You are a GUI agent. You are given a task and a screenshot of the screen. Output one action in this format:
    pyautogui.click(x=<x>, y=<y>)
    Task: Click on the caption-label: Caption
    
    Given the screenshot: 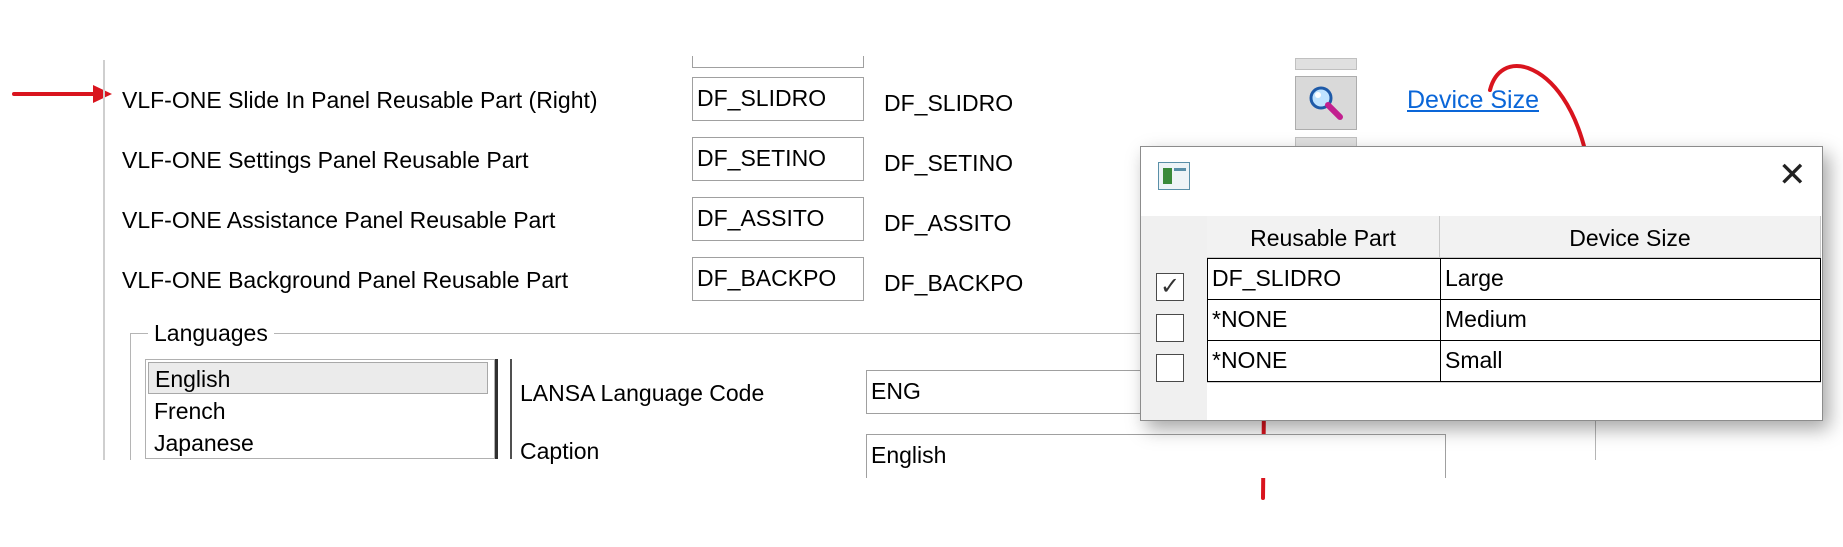 What is the action you would take?
    pyautogui.click(x=560, y=451)
    